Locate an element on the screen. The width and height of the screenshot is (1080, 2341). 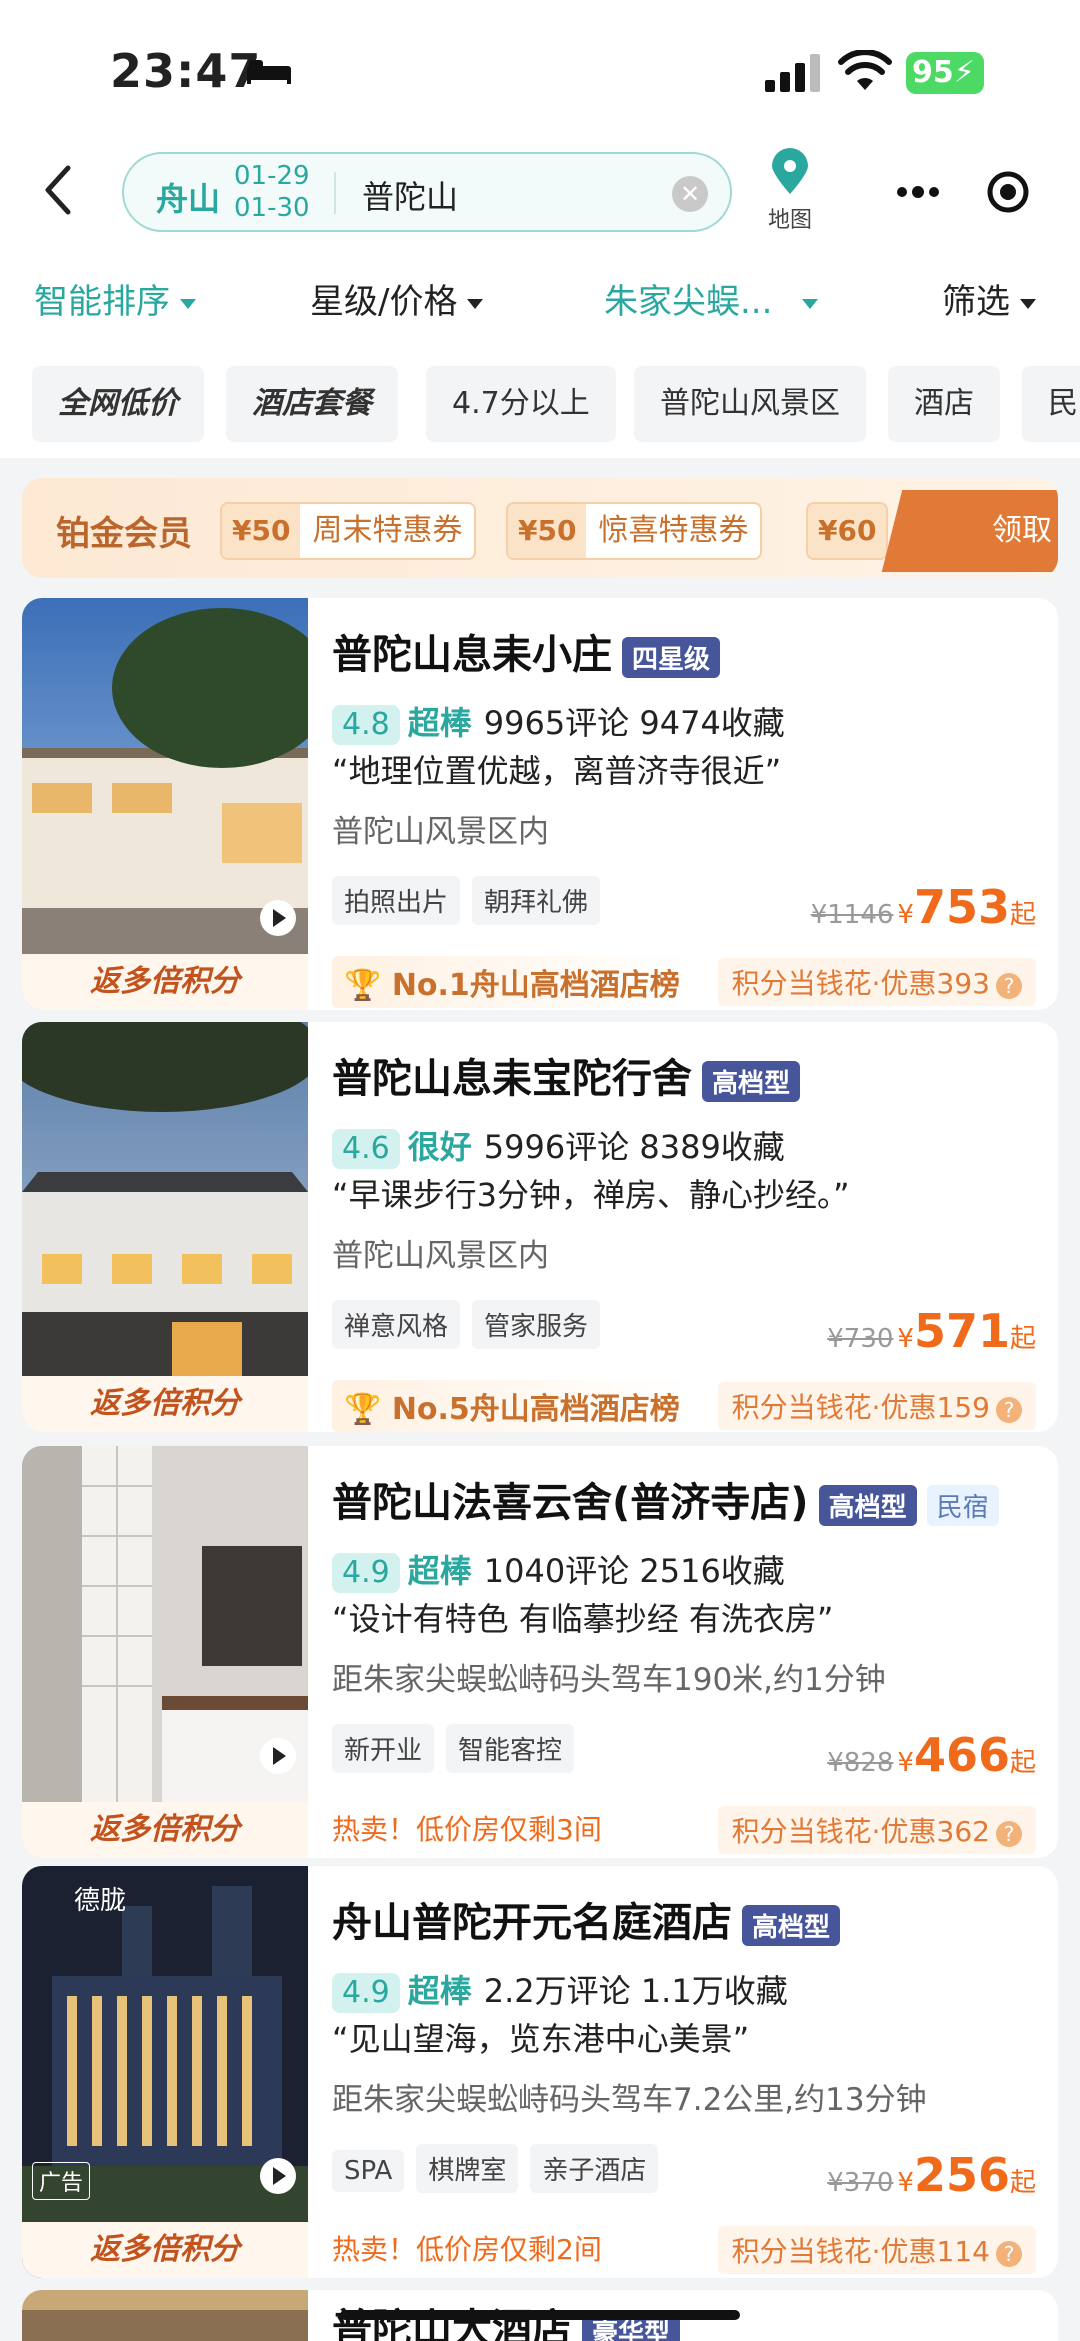
points-discount: 积分当钱花·优惠393? is located at coordinates (876, 982).